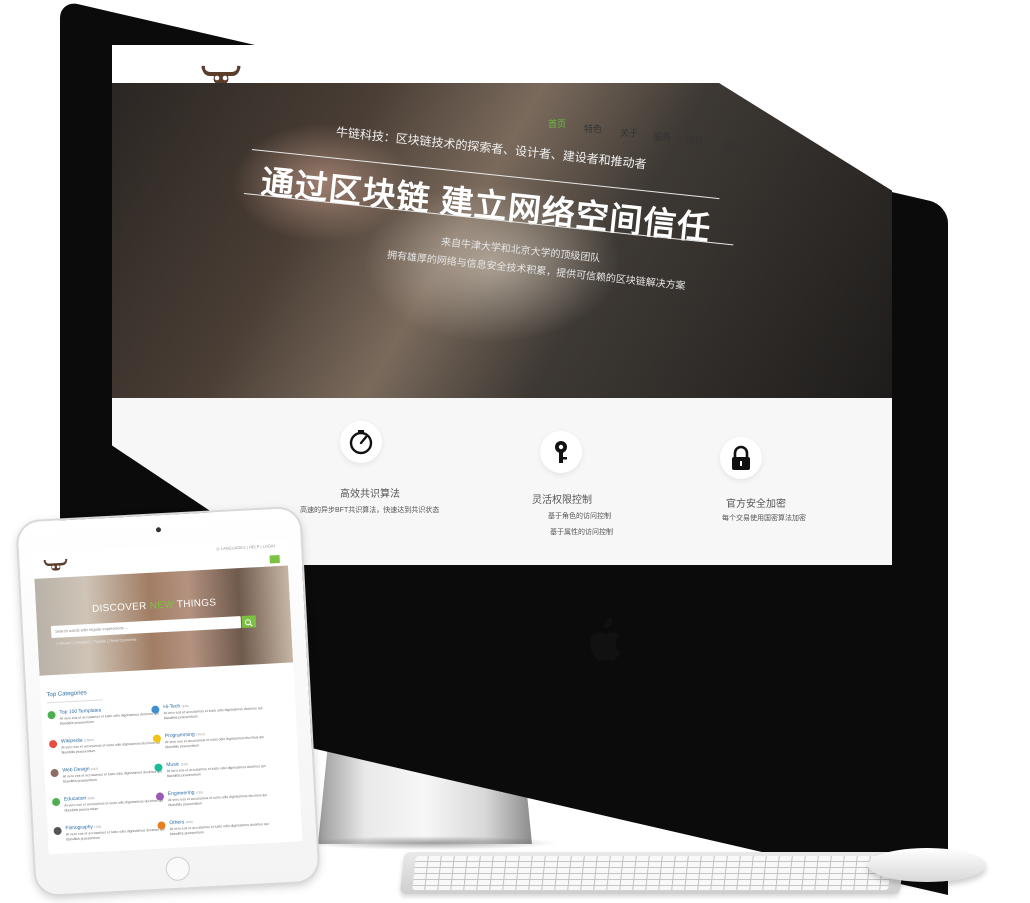 The height and width of the screenshot is (903, 1030). Describe the element at coordinates (274, 559) in the screenshot. I see `ipad-menu-button` at that location.